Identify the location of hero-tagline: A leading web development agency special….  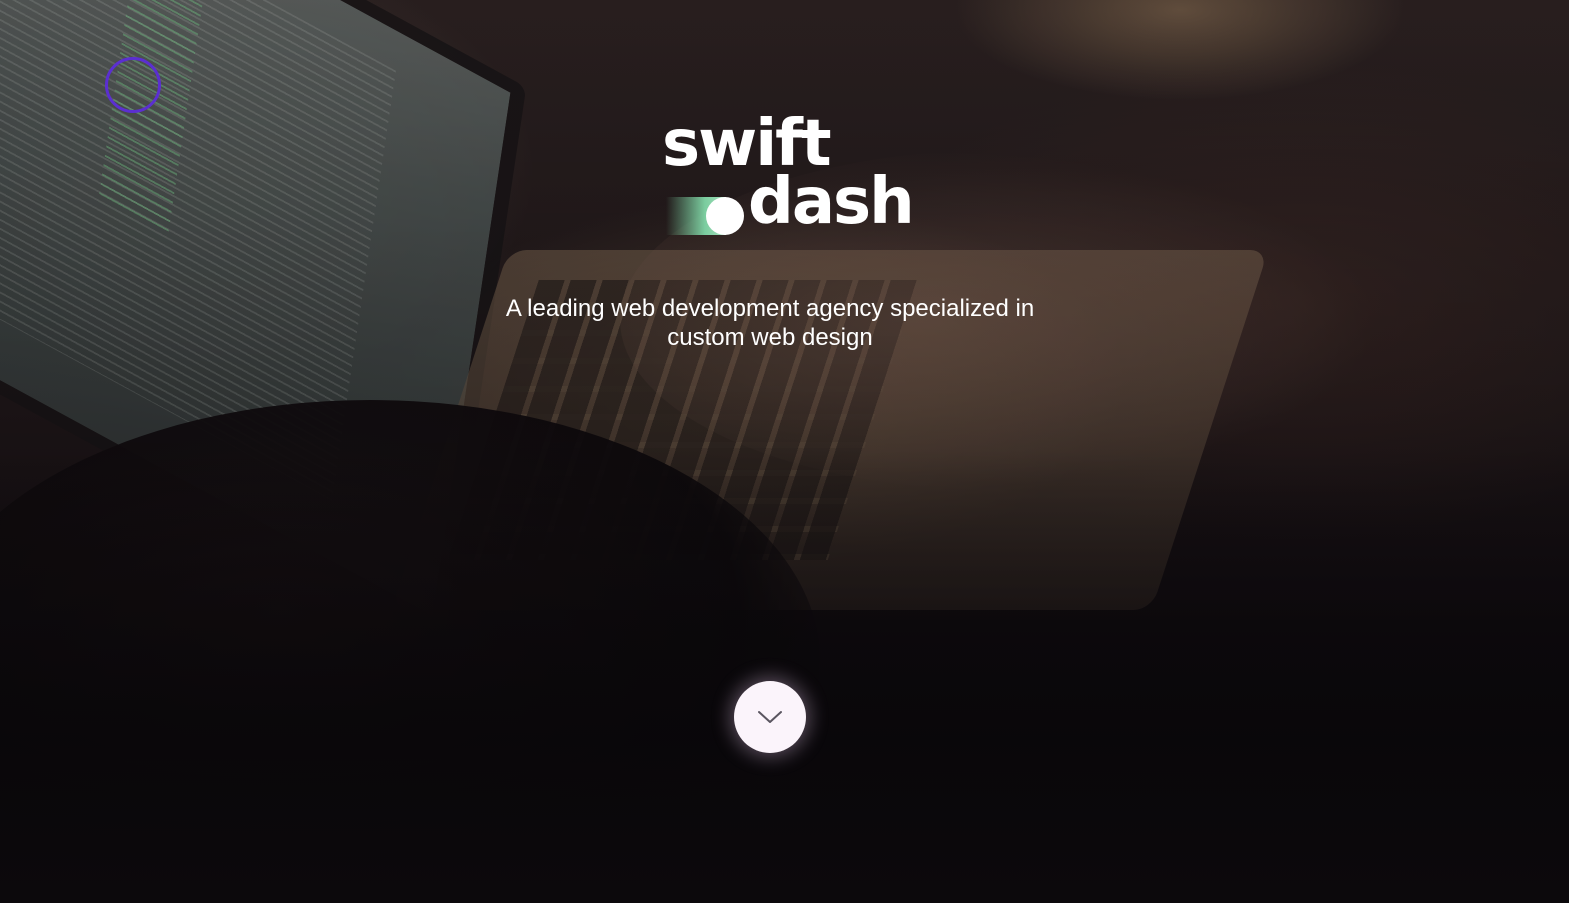
(770, 323).